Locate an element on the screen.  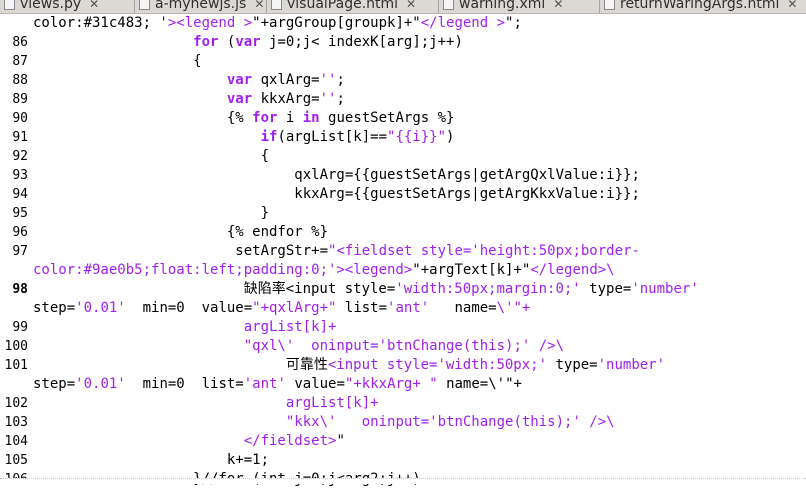
line-number: 102 is located at coordinates (16, 403).